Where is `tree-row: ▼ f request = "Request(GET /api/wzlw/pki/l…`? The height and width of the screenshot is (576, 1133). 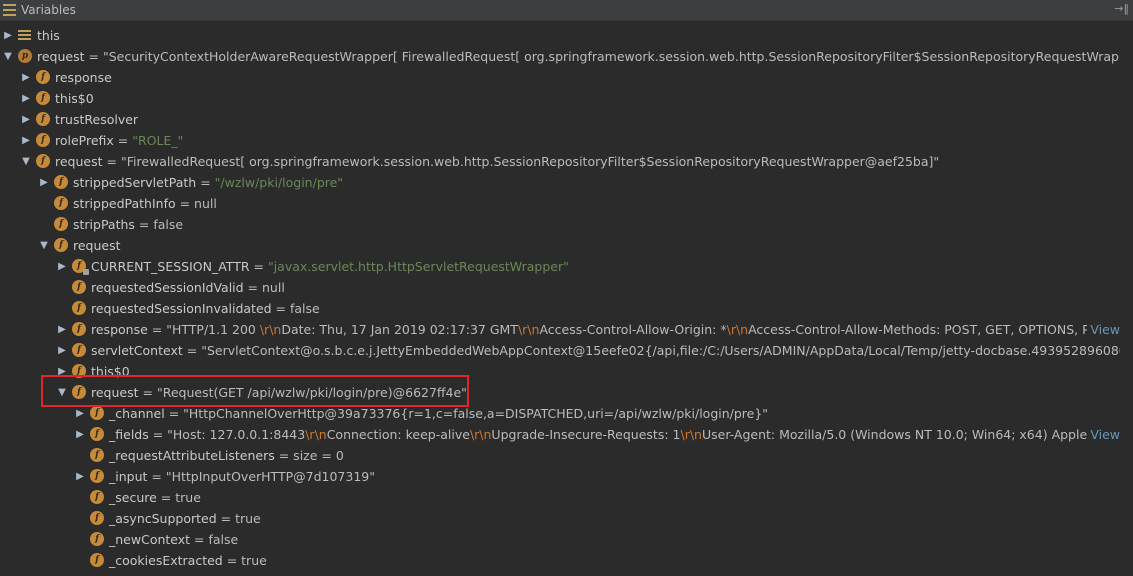
tree-row: ▼ f request = "Request(GET /api/wzlw/pki/l… is located at coordinates (560, 392).